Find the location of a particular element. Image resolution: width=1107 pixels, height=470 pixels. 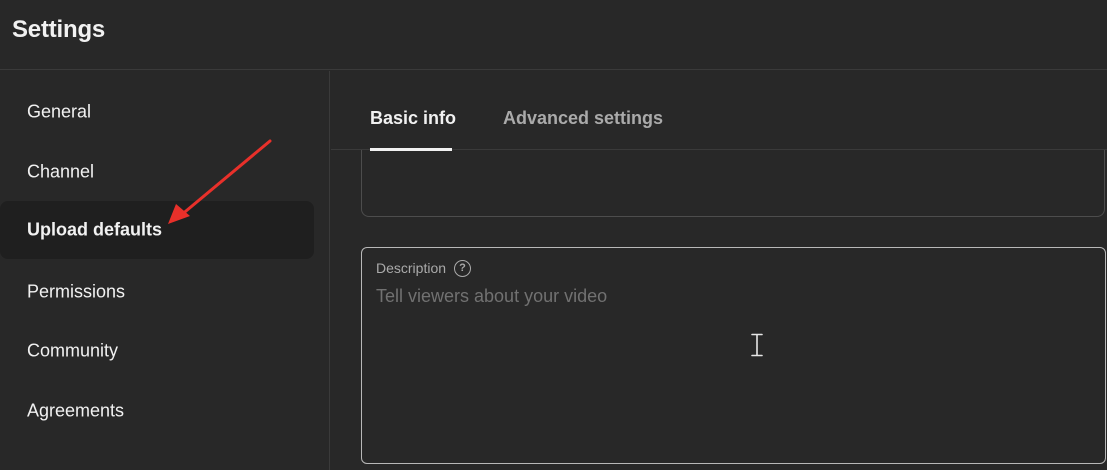

sidebar-item-agreements: Agreements is located at coordinates (157, 411).